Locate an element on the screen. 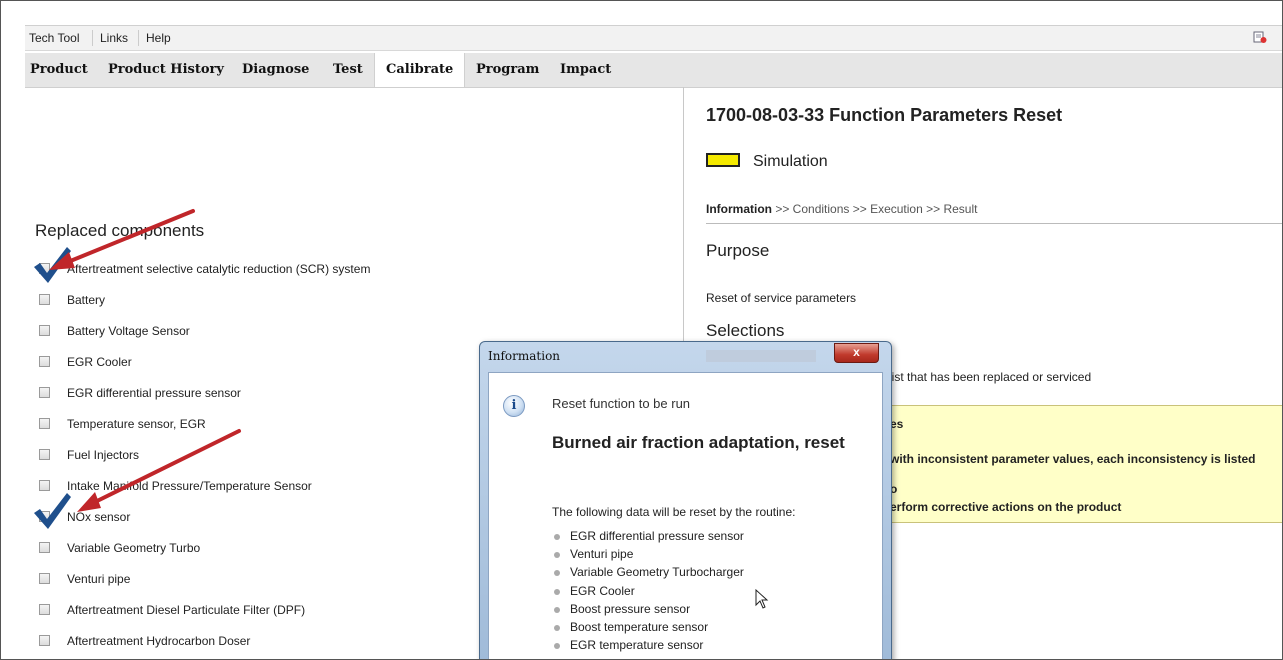 This screenshot has width=1283, height=660. menu-tech-tool: Tech Tool is located at coordinates (54, 38).